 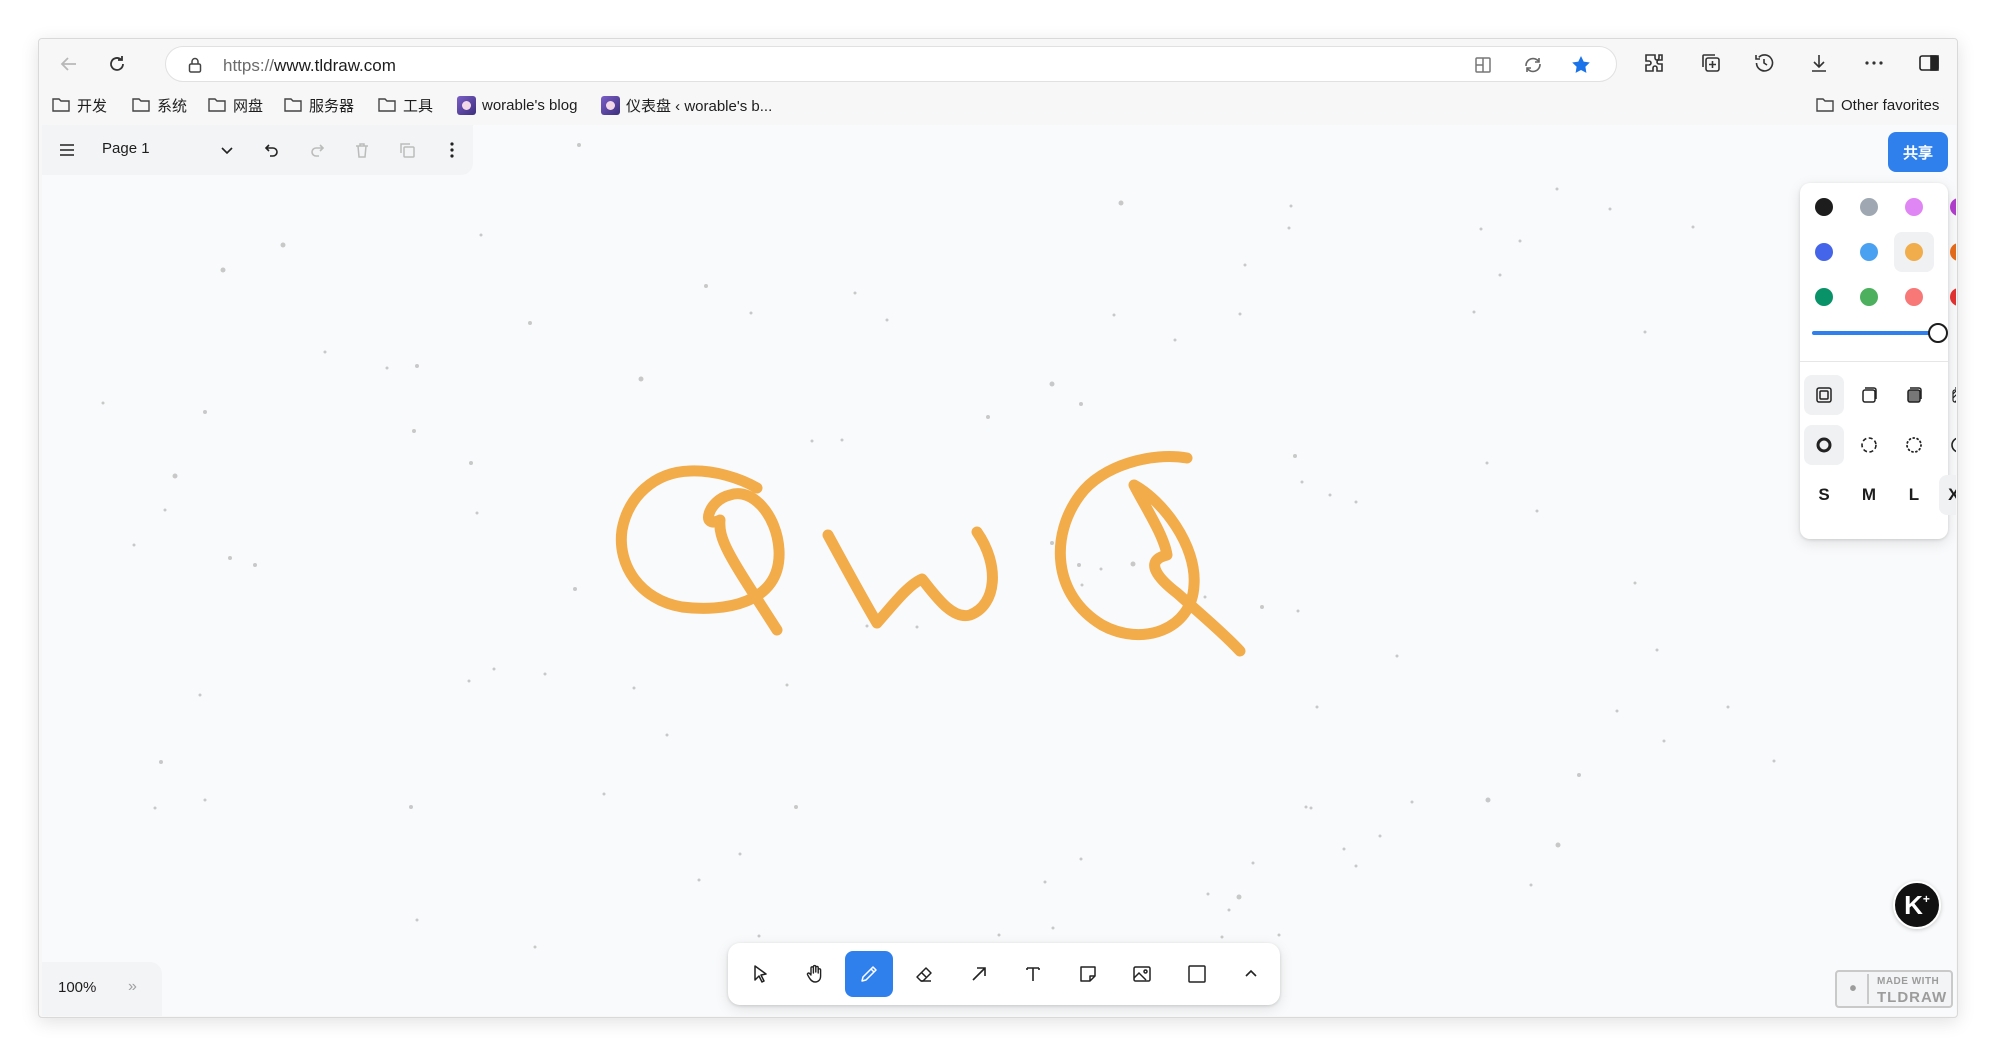 I want to click on color-yellow, so click(x=1914, y=252).